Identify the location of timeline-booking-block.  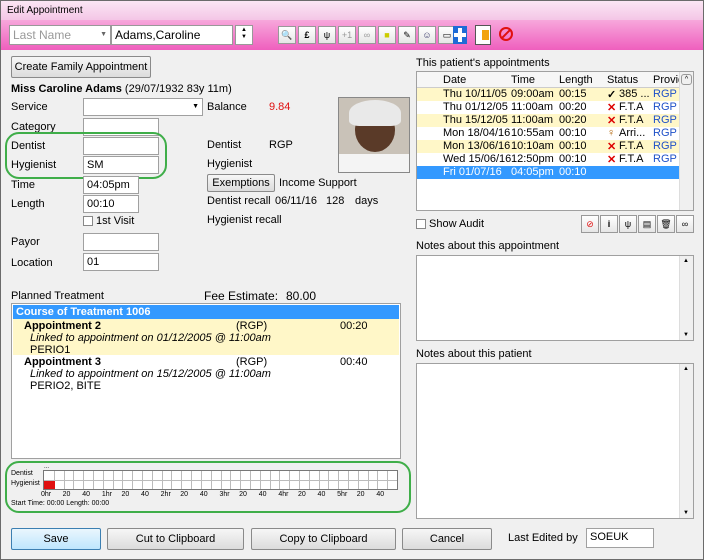
(49, 485).